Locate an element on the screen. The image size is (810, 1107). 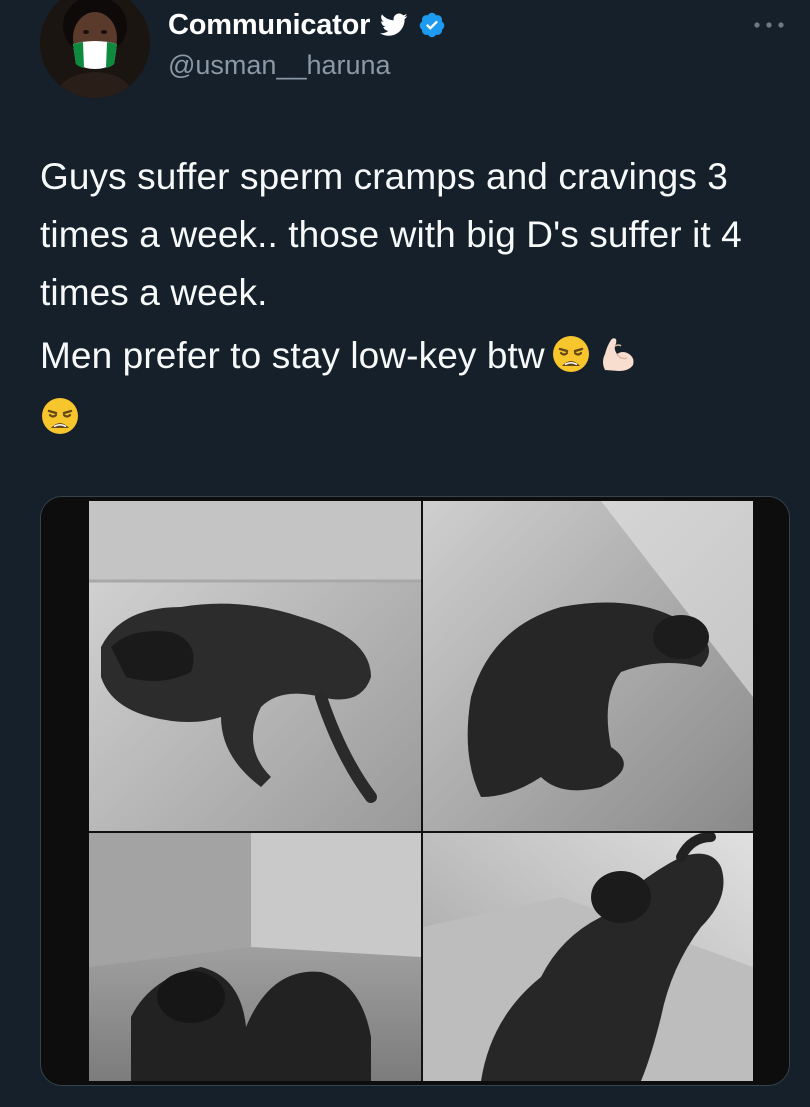
tweet-paragraph-2: Men prefer to stay low-key btw is located at coordinates (410, 359).